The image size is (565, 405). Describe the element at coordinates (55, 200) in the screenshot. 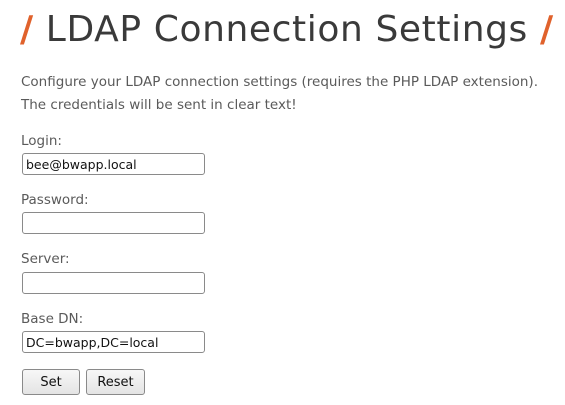

I see `password-label: Password:` at that location.